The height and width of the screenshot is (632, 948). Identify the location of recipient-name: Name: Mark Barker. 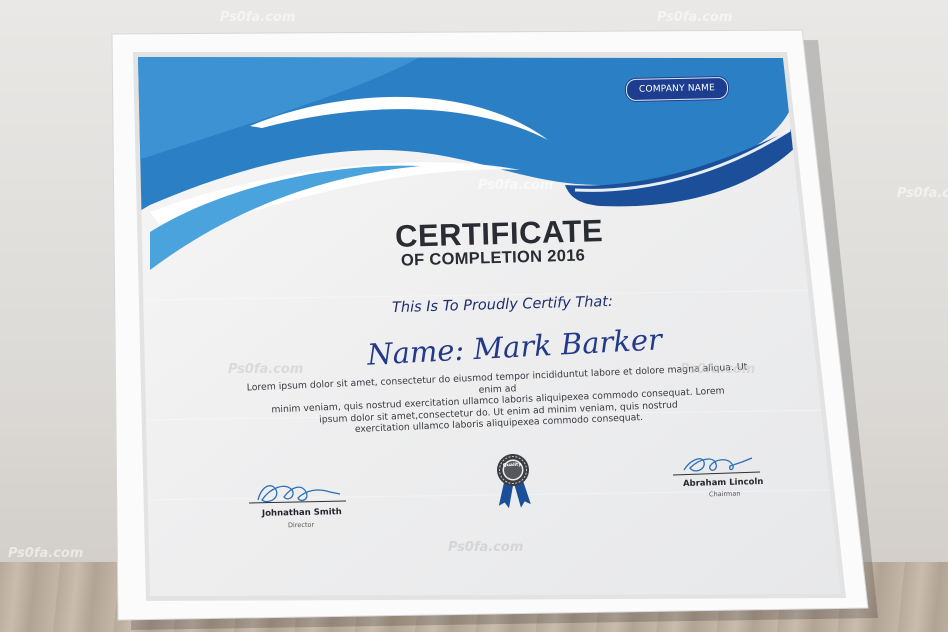
(514, 347).